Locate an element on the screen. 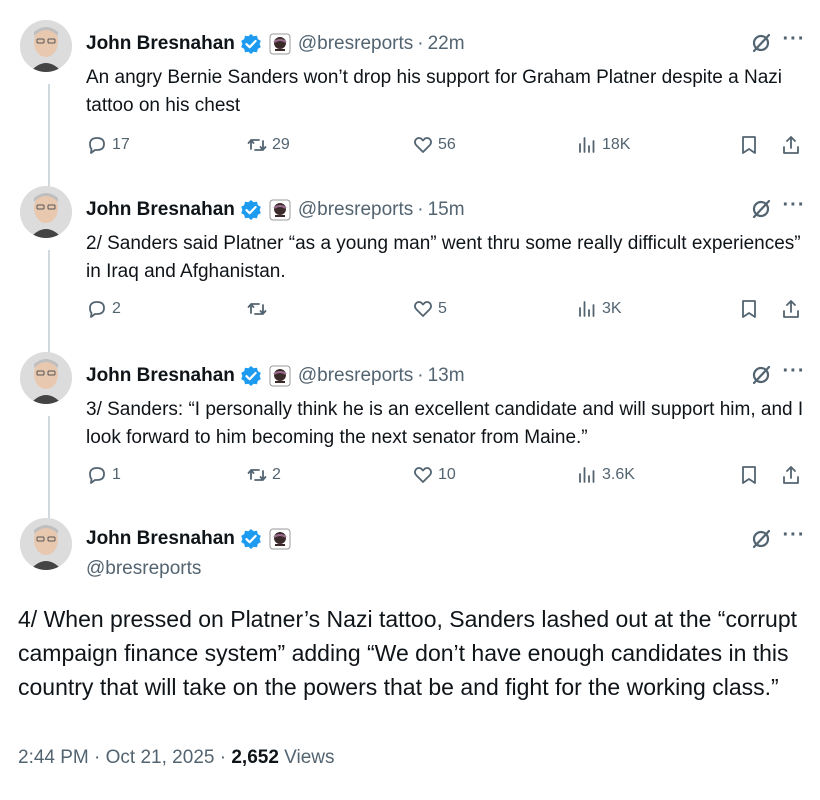 This screenshot has height=800, width=820. reply-count: 1 is located at coordinates (116, 474).